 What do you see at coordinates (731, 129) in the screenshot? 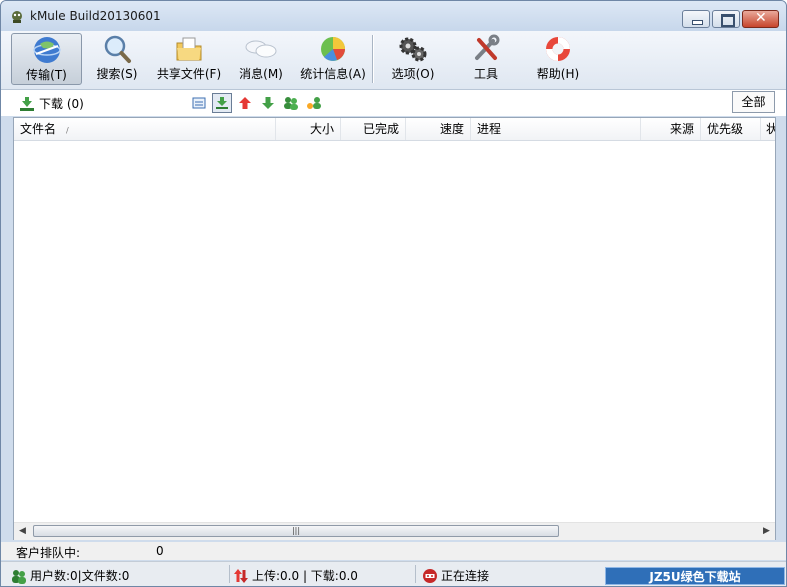
I see `column-priority: 优先级` at bounding box center [731, 129].